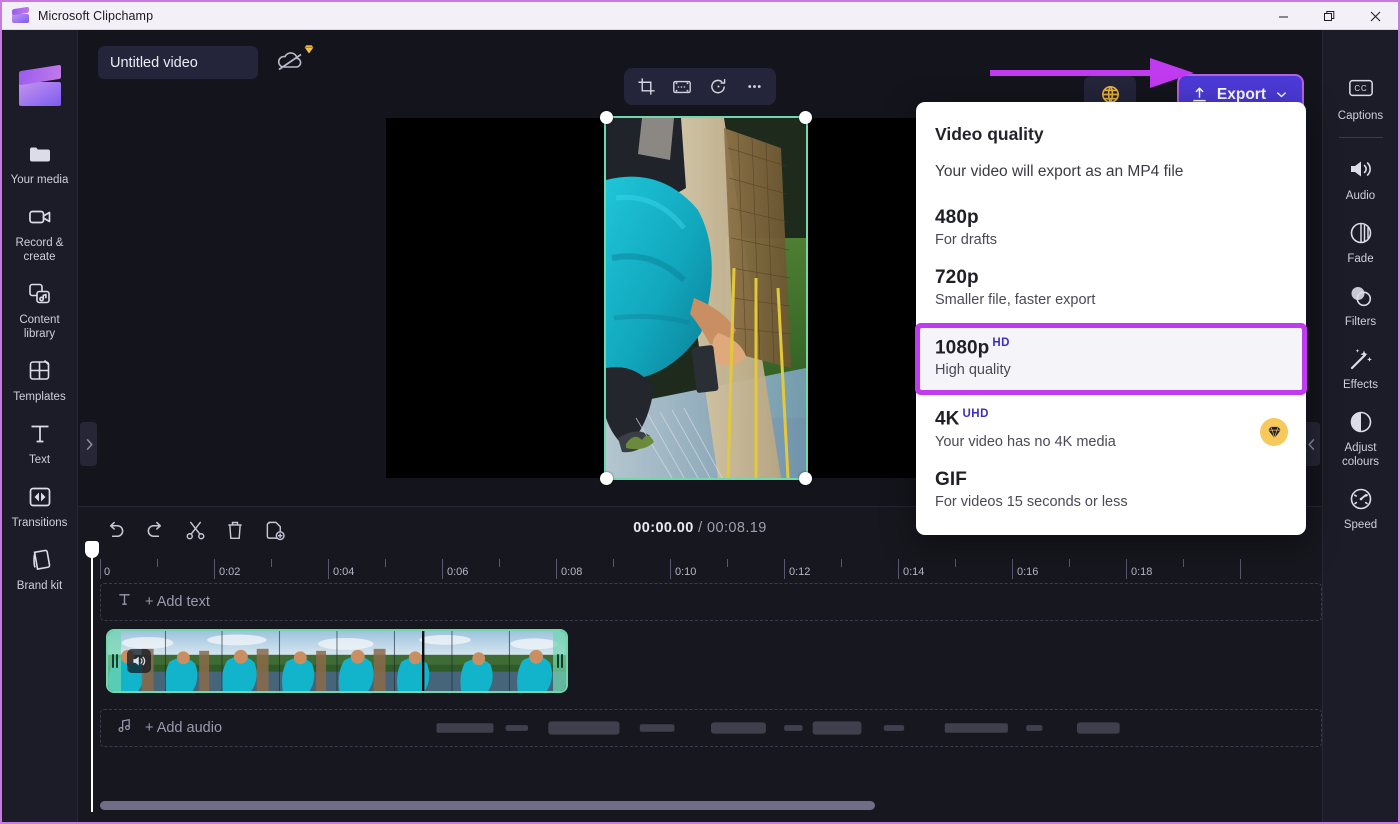 This screenshot has height=824, width=1400. Describe the element at coordinates (39, 85) in the screenshot. I see `clipchamp-brand-icon` at that location.